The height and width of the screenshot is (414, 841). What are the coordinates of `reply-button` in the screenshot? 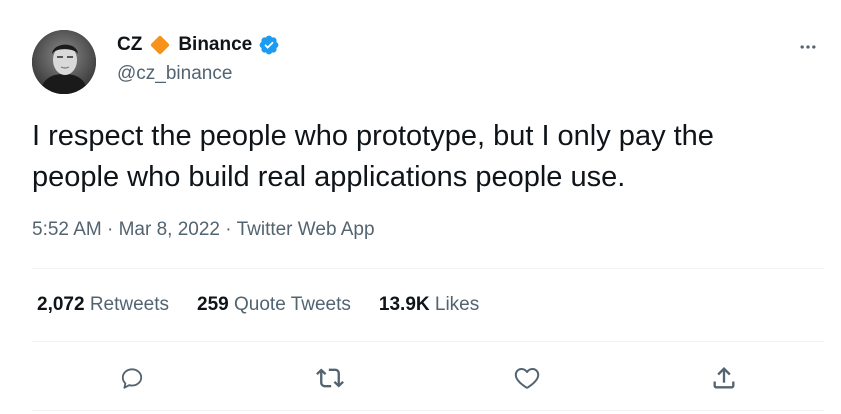 It's located at (132, 378).